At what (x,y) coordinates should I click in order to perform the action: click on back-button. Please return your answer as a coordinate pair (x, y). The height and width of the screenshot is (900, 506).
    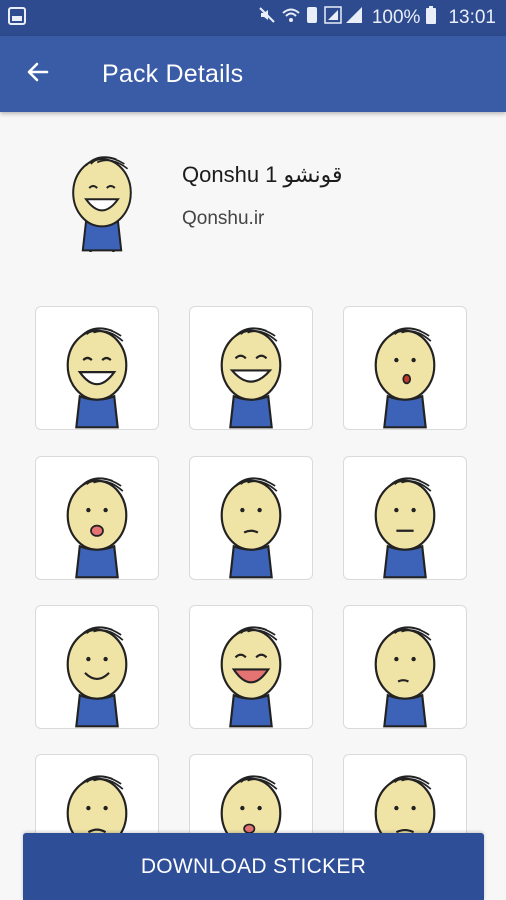
    Looking at the image, I should click on (38, 74).